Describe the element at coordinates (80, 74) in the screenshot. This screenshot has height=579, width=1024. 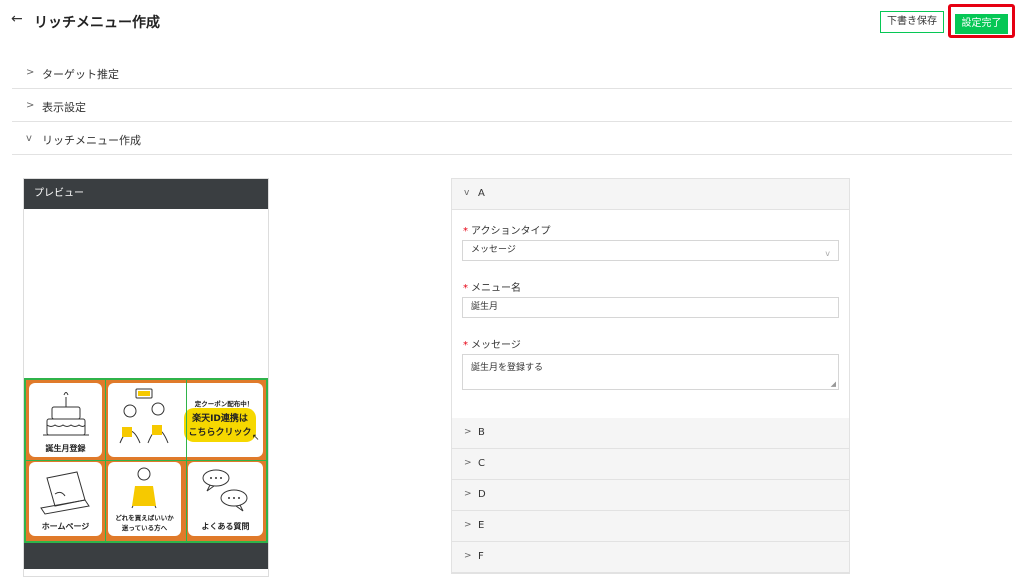
I see `section-label: ターゲット推定` at that location.